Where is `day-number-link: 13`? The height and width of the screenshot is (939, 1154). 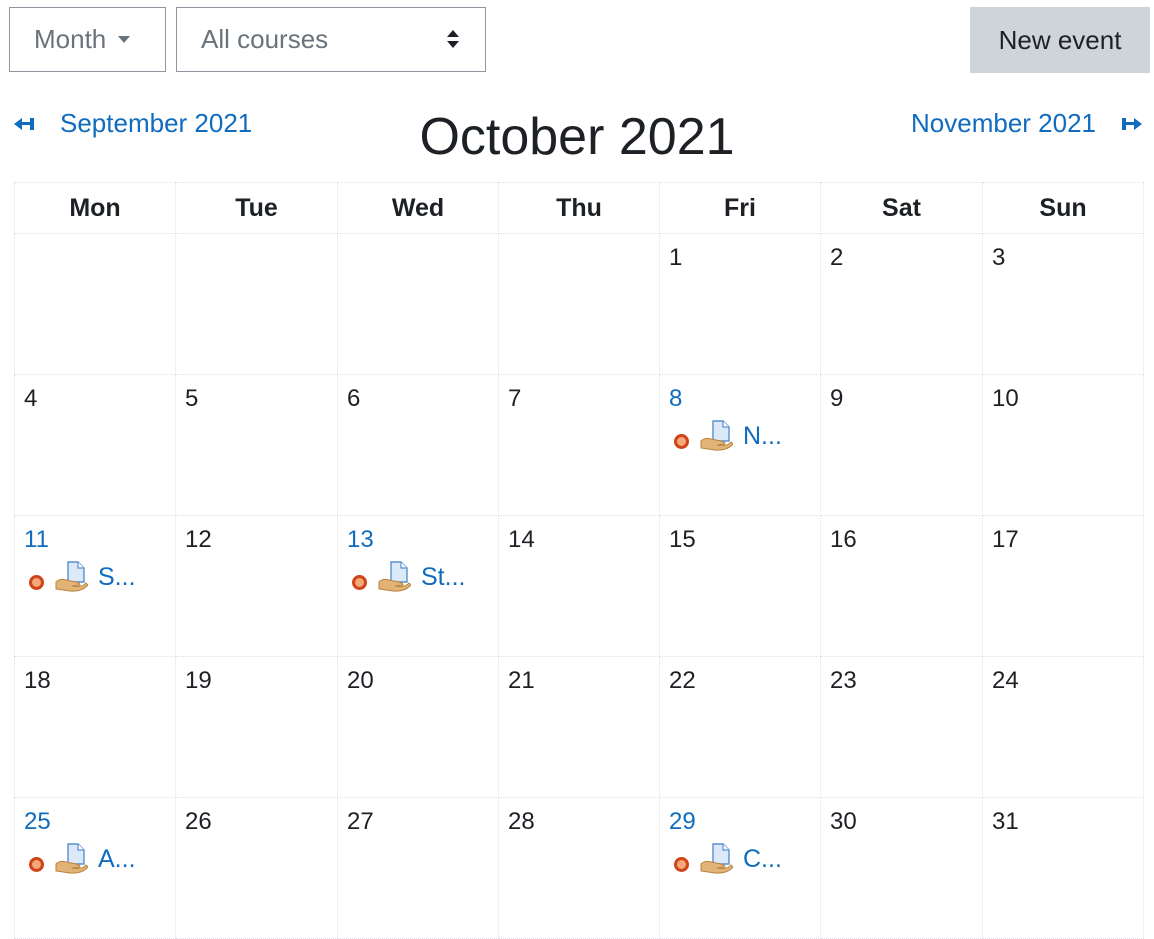 day-number-link: 13 is located at coordinates (360, 540).